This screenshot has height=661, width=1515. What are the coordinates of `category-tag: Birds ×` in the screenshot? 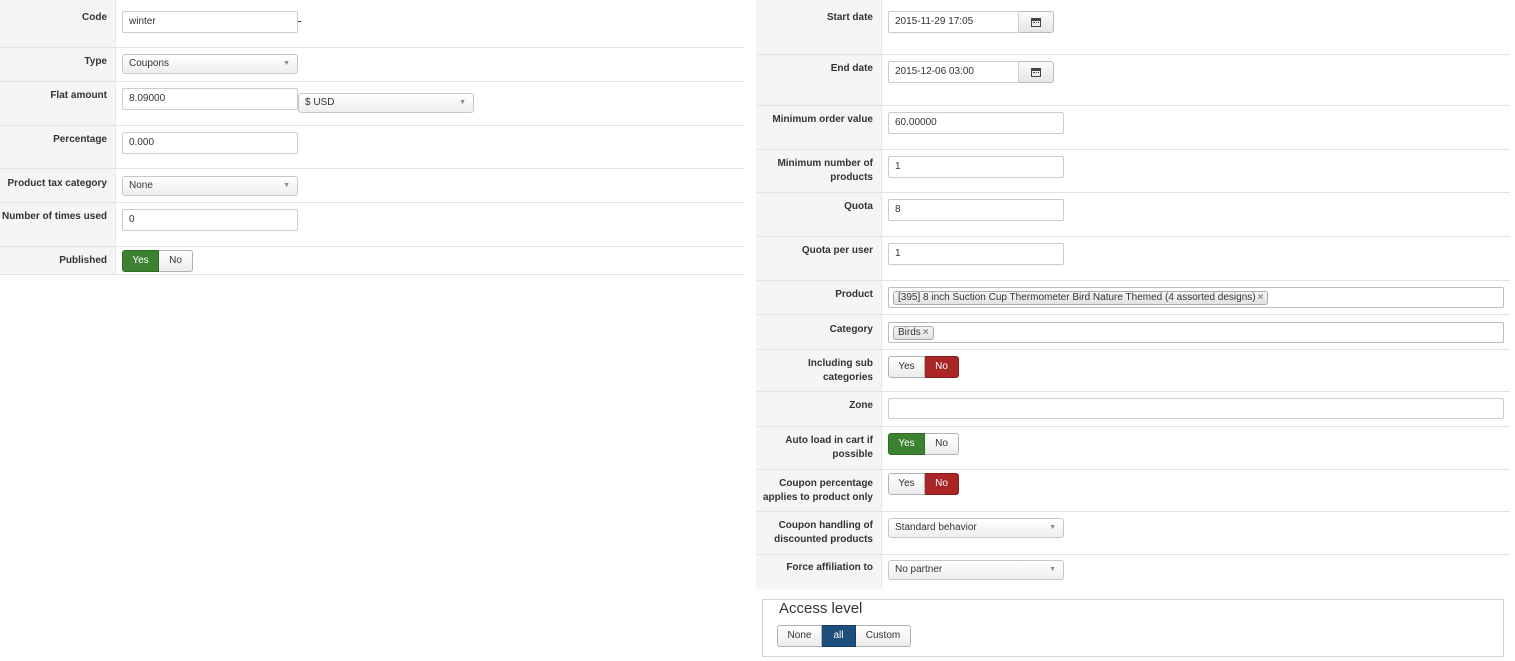 It's located at (913, 333).